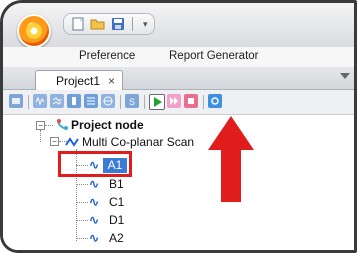 This screenshot has height=253, width=357. What do you see at coordinates (214, 56) in the screenshot?
I see `menu-report-generator: Report Generator` at bounding box center [214, 56].